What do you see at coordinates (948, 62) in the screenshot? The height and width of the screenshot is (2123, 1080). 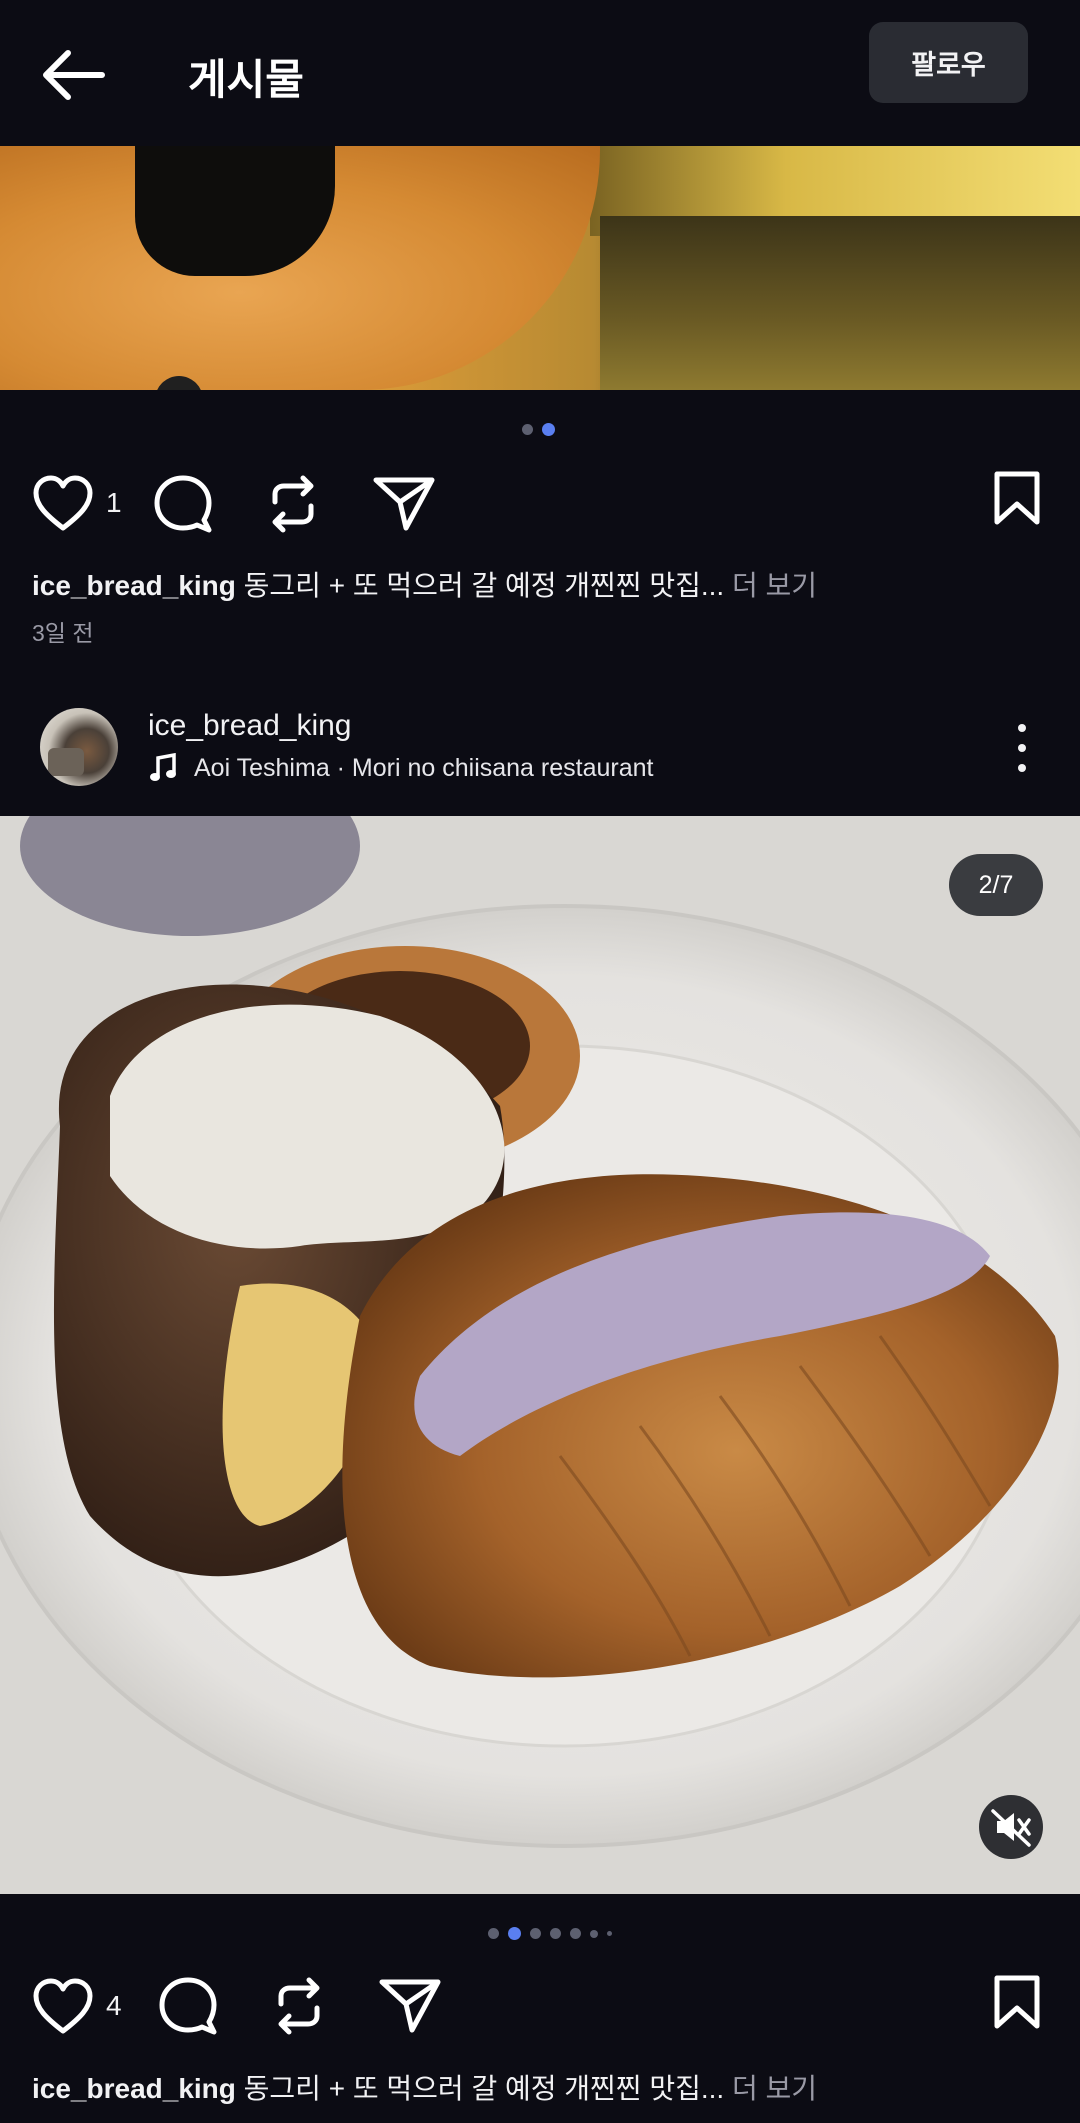 I see `follow-button: 팔로우` at bounding box center [948, 62].